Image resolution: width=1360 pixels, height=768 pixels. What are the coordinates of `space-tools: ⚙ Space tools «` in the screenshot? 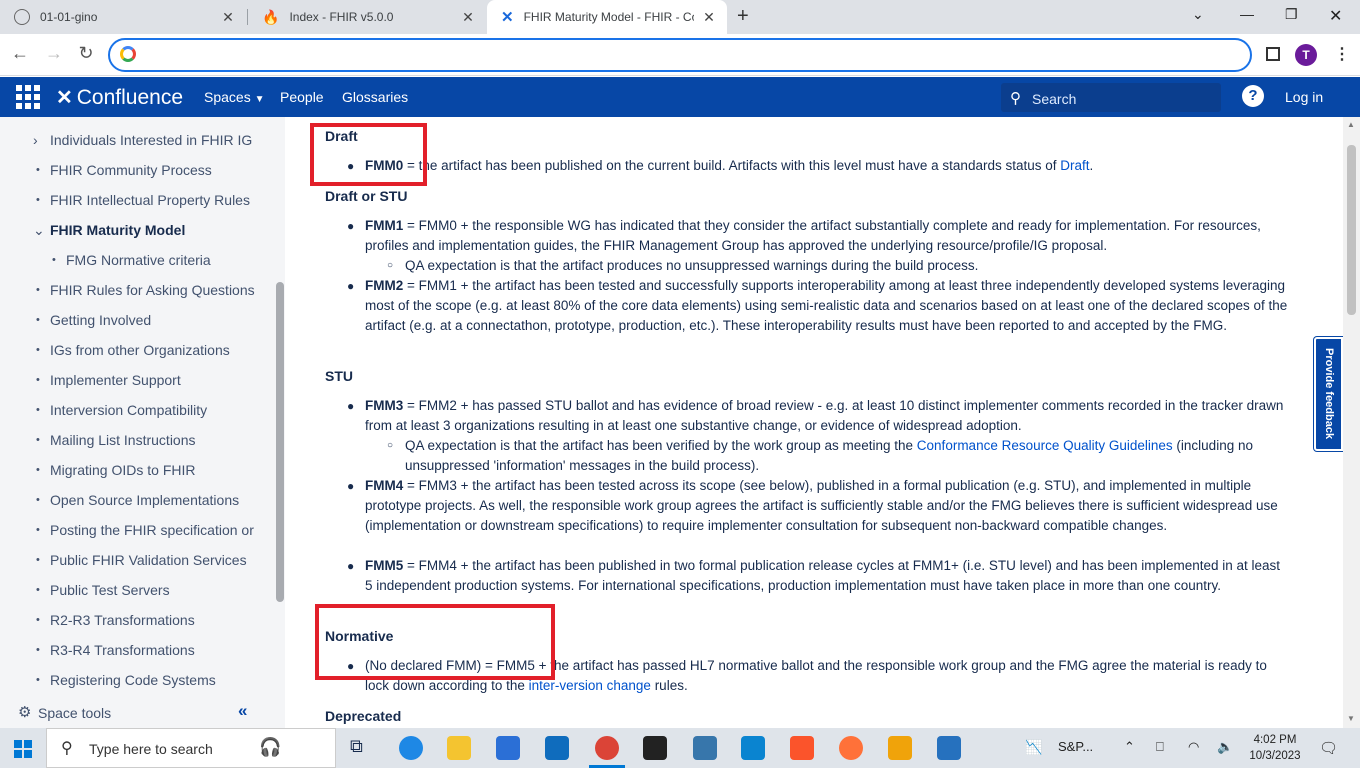 It's located at (142, 713).